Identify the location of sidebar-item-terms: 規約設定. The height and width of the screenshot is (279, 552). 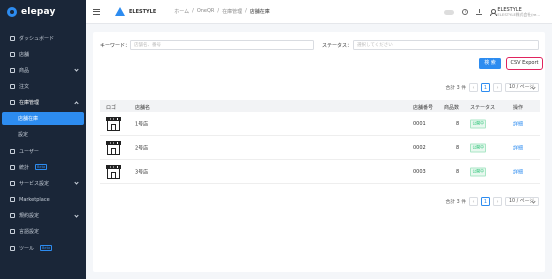
(43, 216).